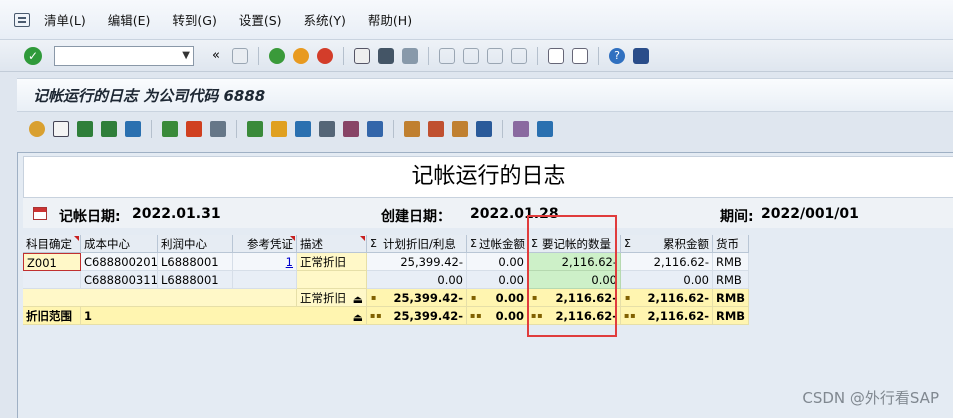 This screenshot has width=953, height=418. I want to click on details-icon, so click(37, 129).